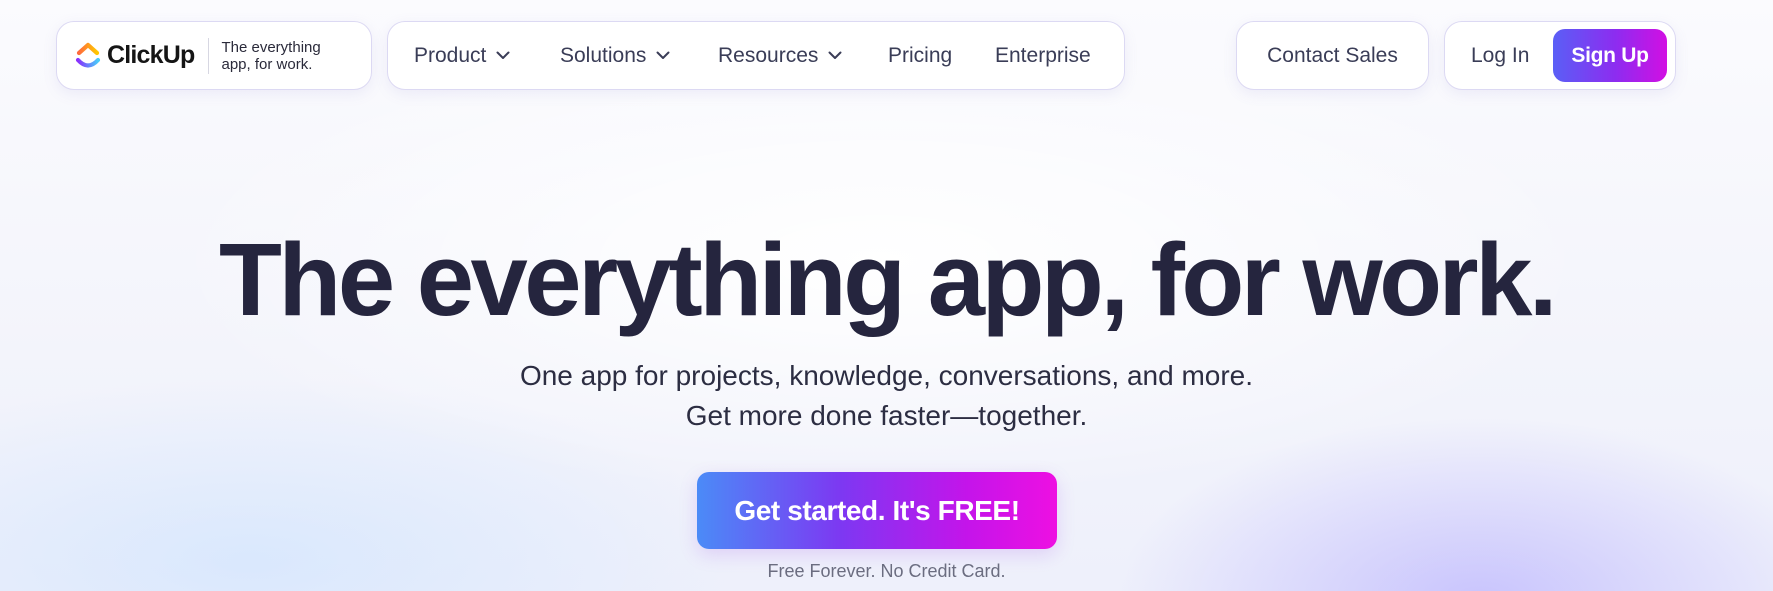 This screenshot has width=1773, height=591. What do you see at coordinates (450, 55) in the screenshot?
I see `nav-item-label: Product` at bounding box center [450, 55].